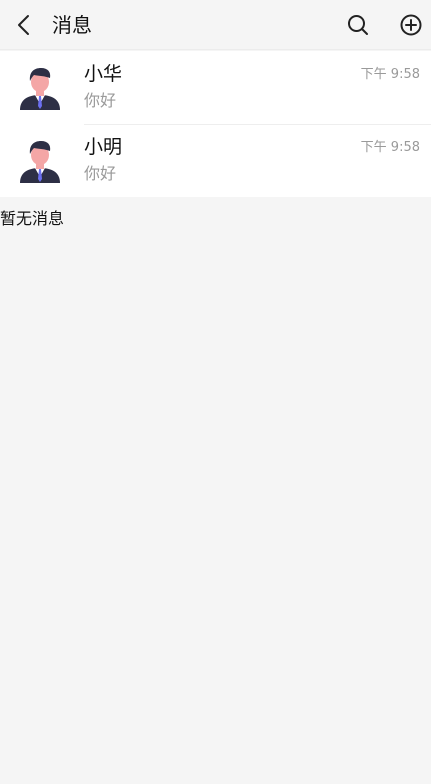 This screenshot has height=784, width=431. What do you see at coordinates (72, 25) in the screenshot?
I see `page-title: 消息` at bounding box center [72, 25].